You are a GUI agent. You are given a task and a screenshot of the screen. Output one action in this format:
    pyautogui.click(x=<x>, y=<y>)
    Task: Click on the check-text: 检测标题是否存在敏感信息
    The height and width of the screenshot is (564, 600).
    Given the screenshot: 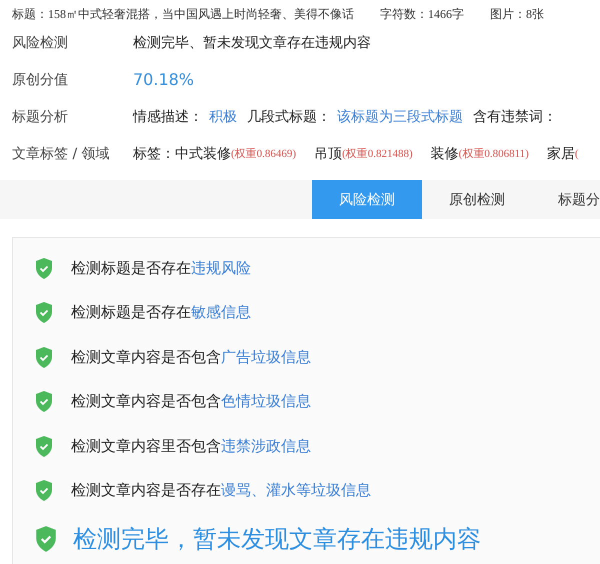 What is the action you would take?
    pyautogui.click(x=161, y=312)
    